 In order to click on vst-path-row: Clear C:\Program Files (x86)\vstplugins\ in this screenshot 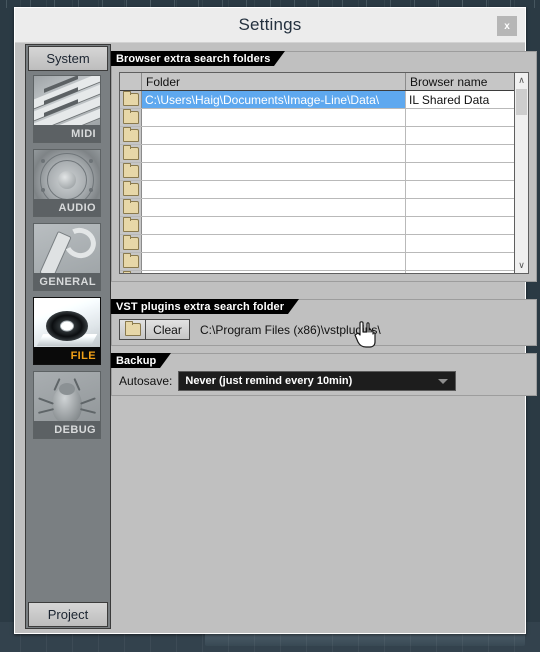, I will do `click(250, 329)`.